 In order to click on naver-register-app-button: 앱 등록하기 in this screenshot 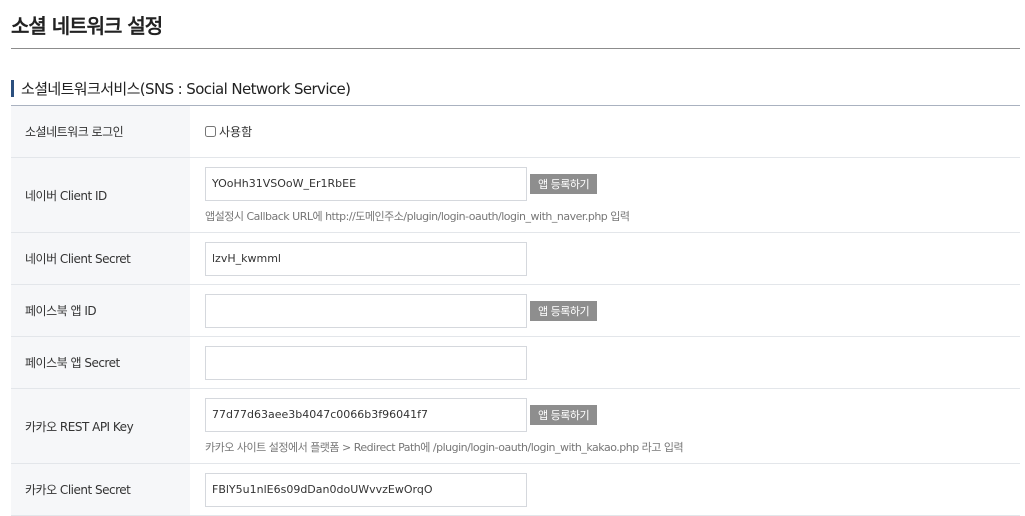, I will do `click(564, 183)`.